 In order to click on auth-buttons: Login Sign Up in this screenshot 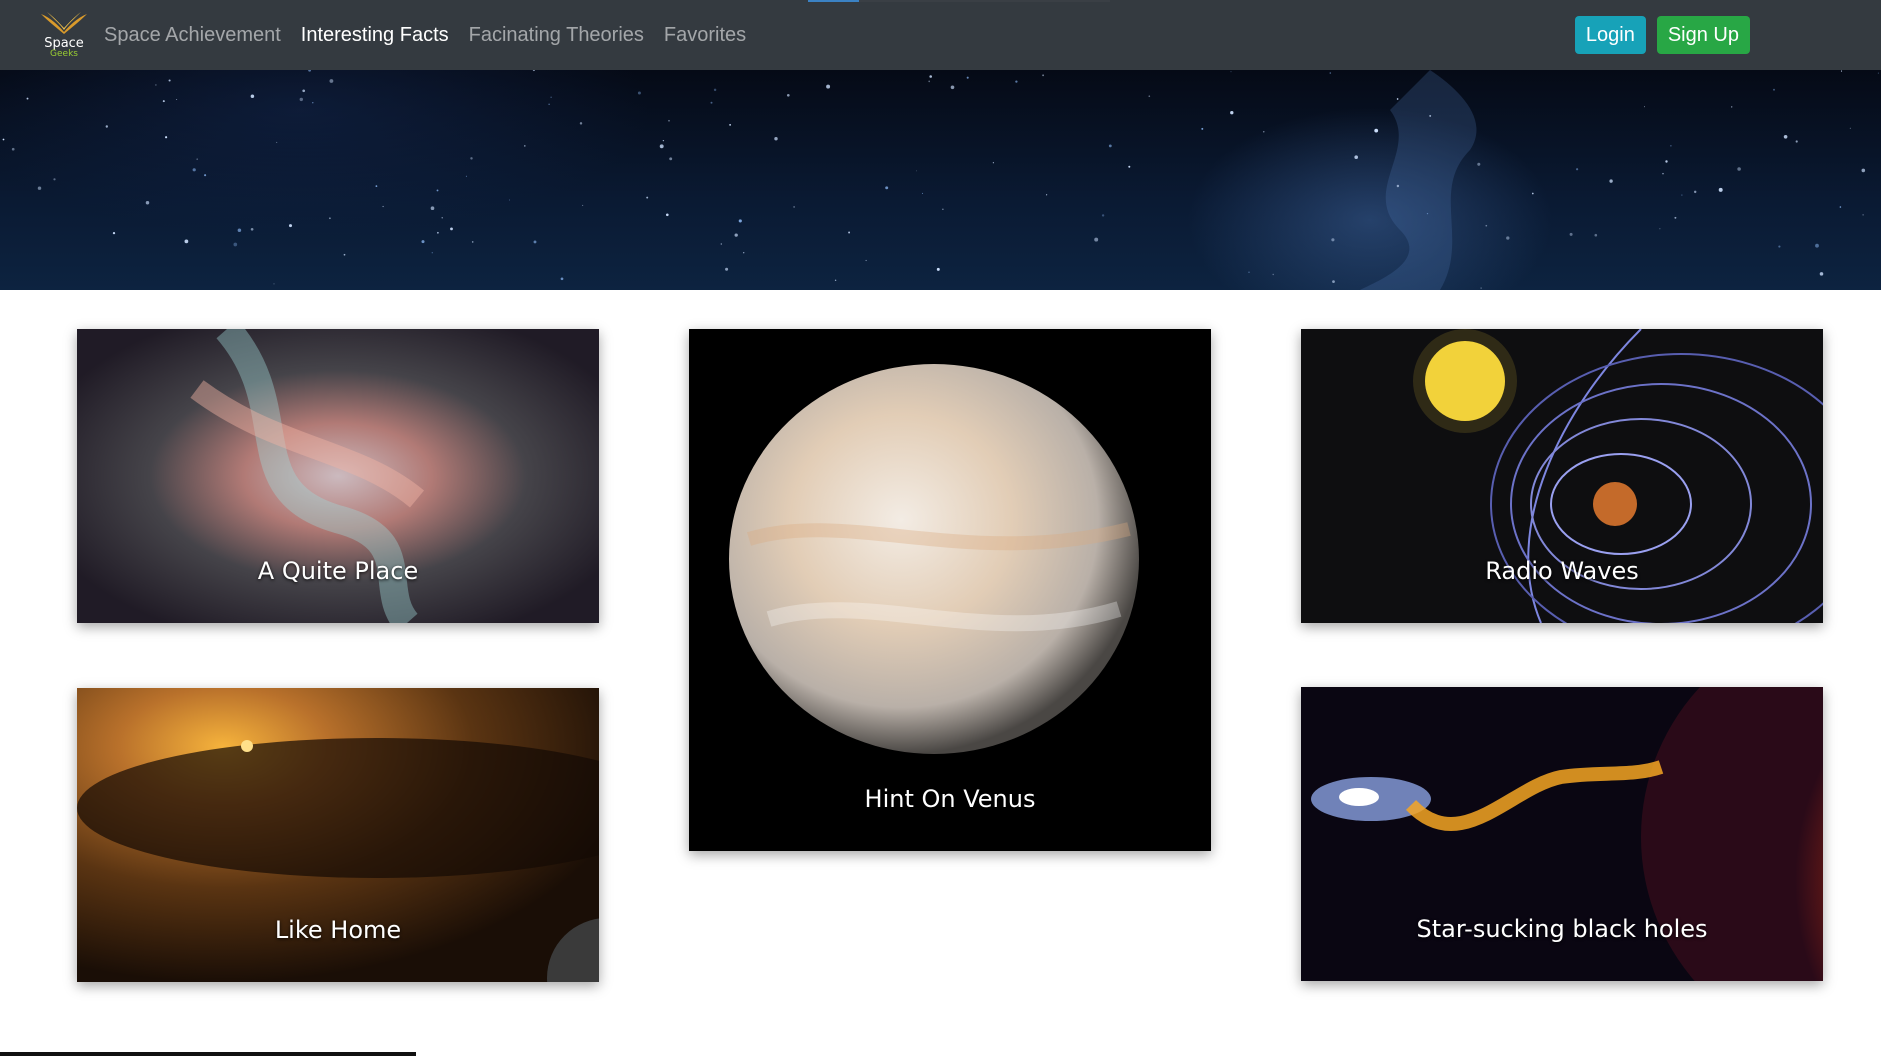, I will do `click(1662, 35)`.